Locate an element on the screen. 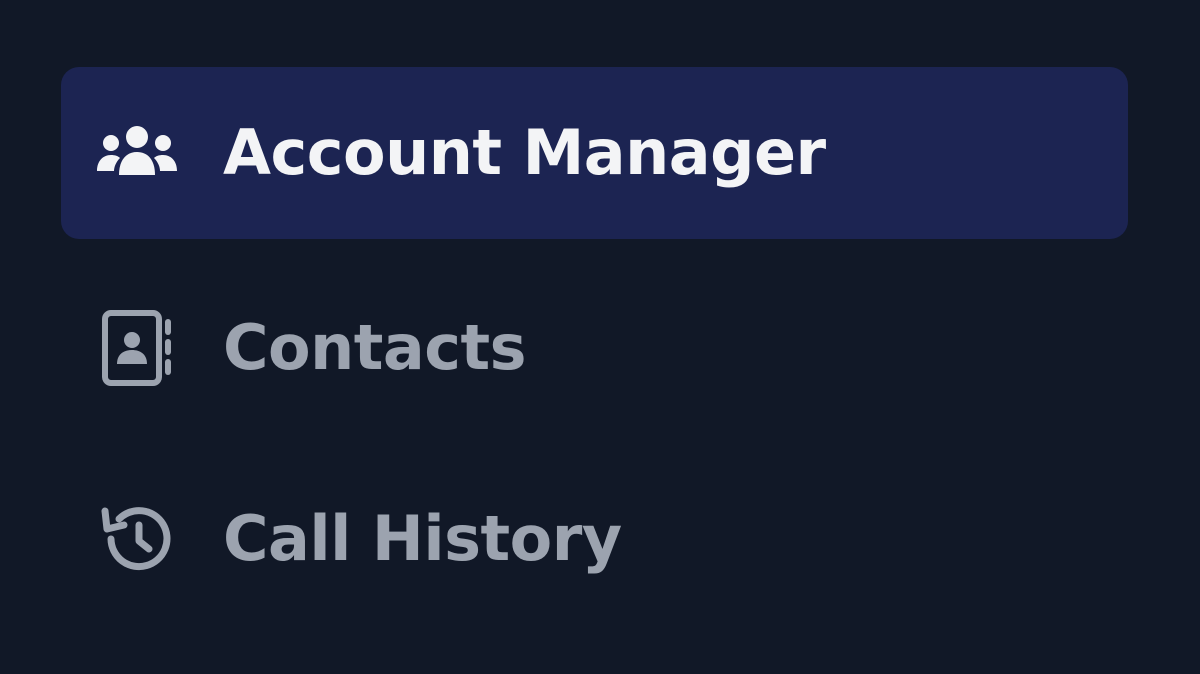 Image resolution: width=1200 pixels, height=674 pixels. sidebar-item-label: Account Manager is located at coordinates (524, 152).